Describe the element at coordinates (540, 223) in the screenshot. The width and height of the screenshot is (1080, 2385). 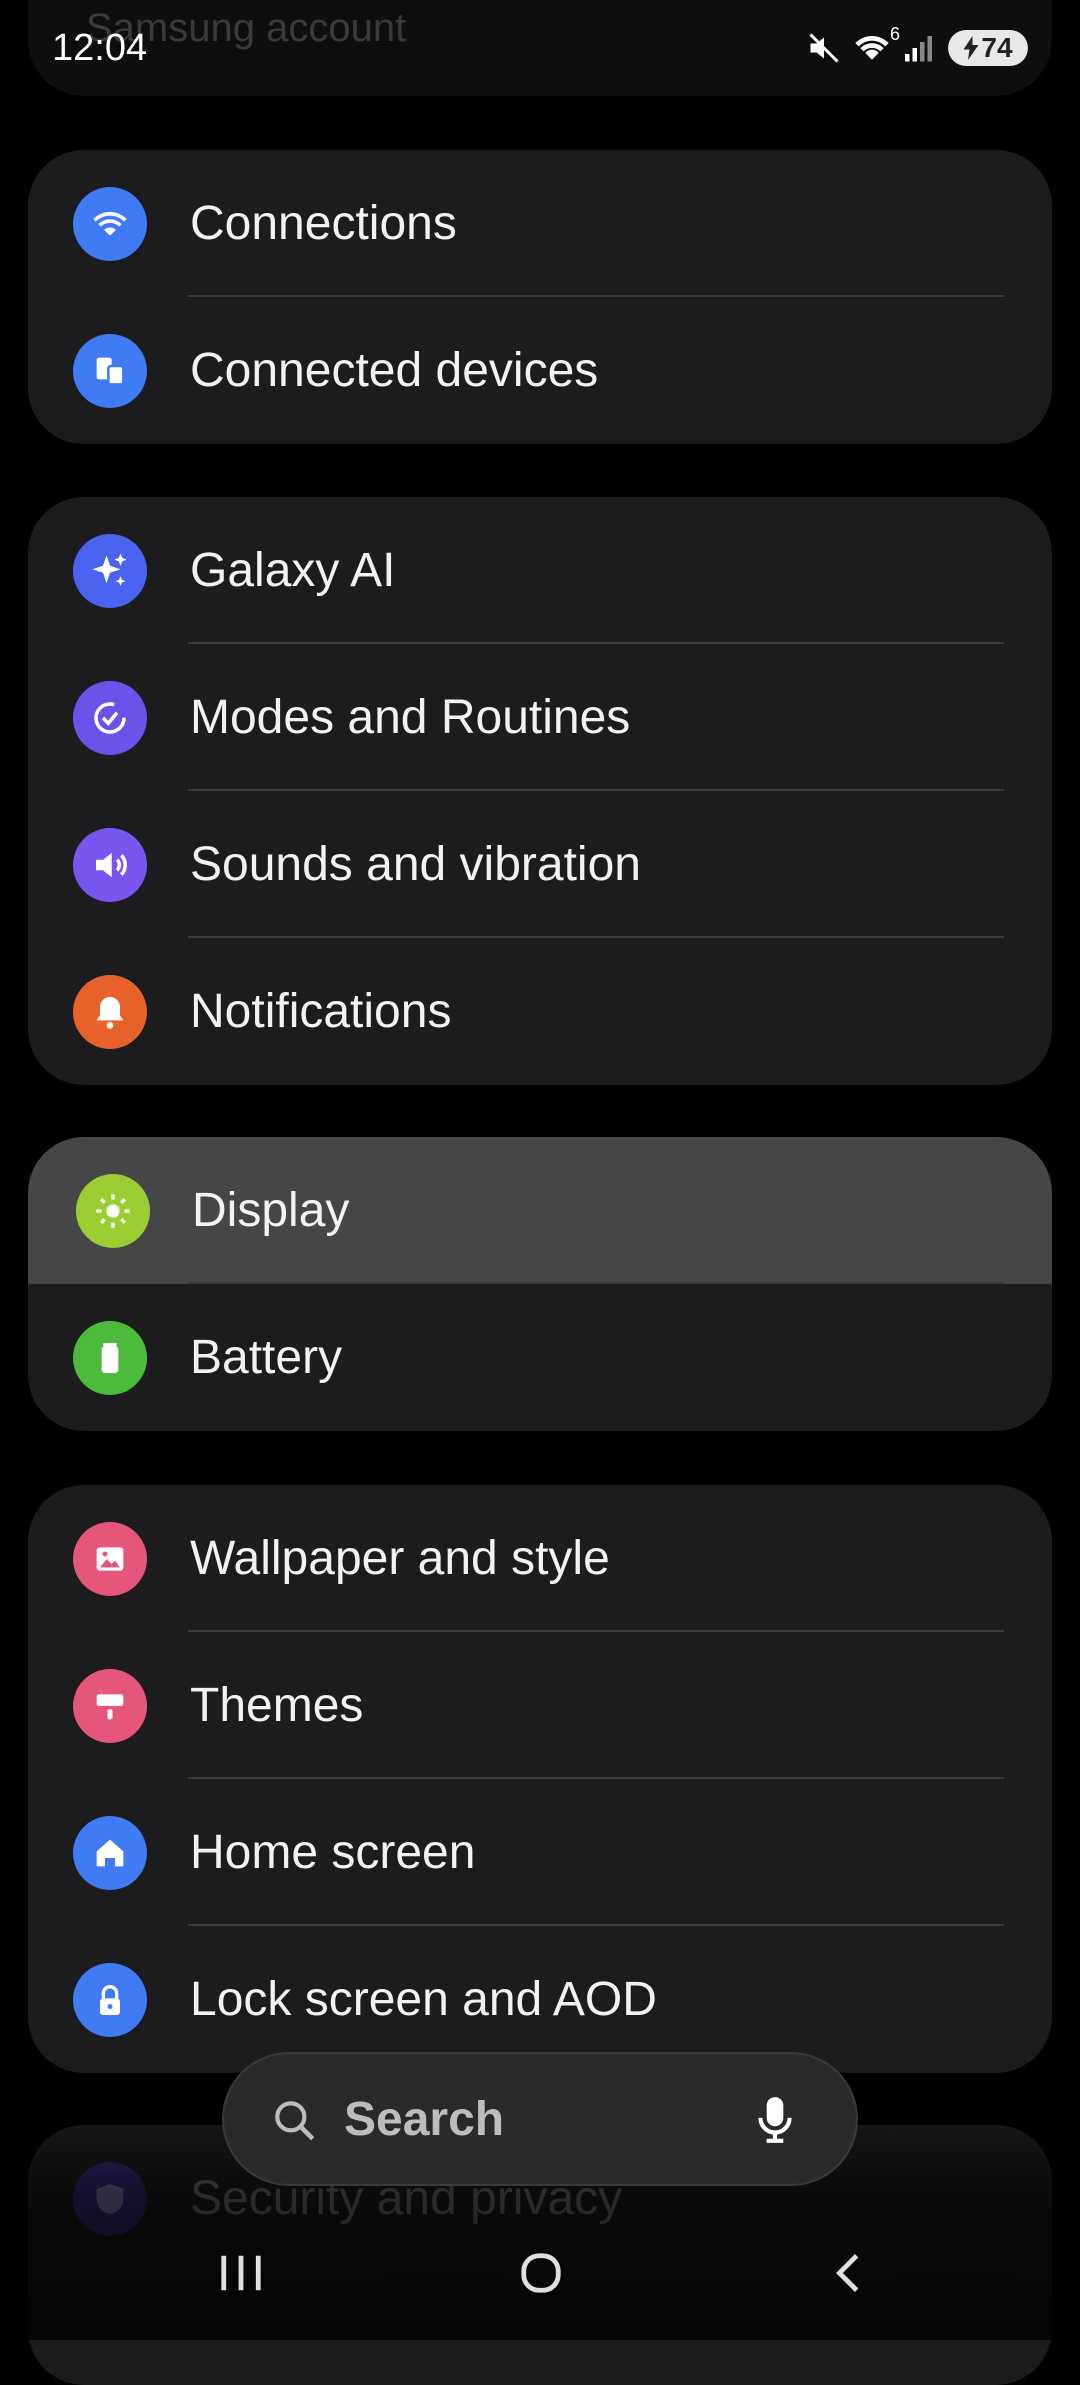
I see `settings-item-connections: Connections` at that location.